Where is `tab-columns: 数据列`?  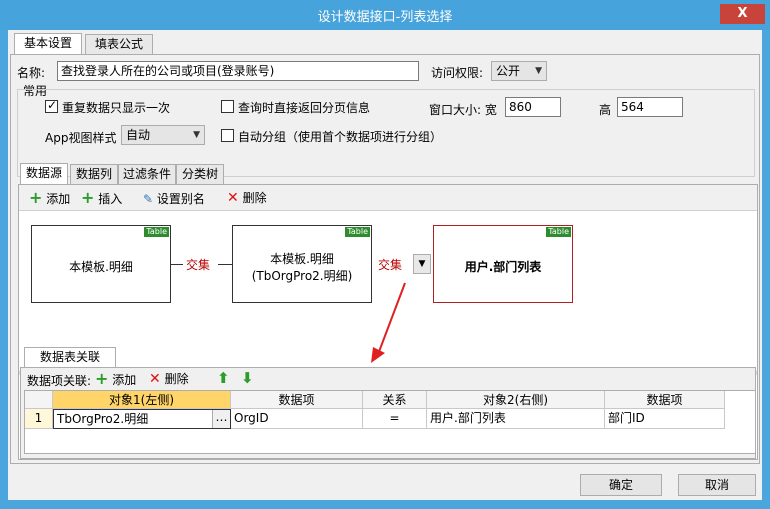
tab-columns: 数据列 is located at coordinates (94, 174).